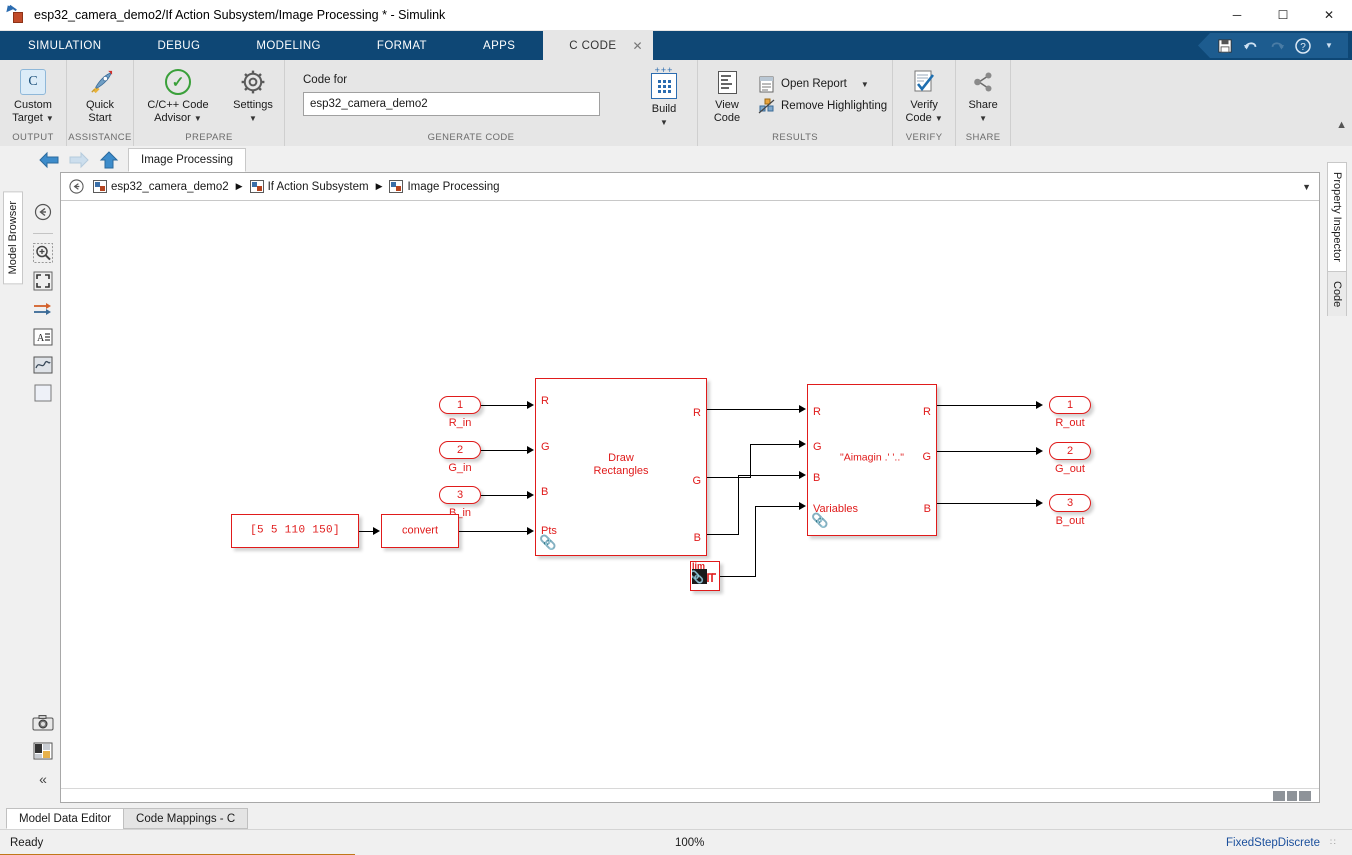  I want to click on status-zoom-level: 100%, so click(689, 843).